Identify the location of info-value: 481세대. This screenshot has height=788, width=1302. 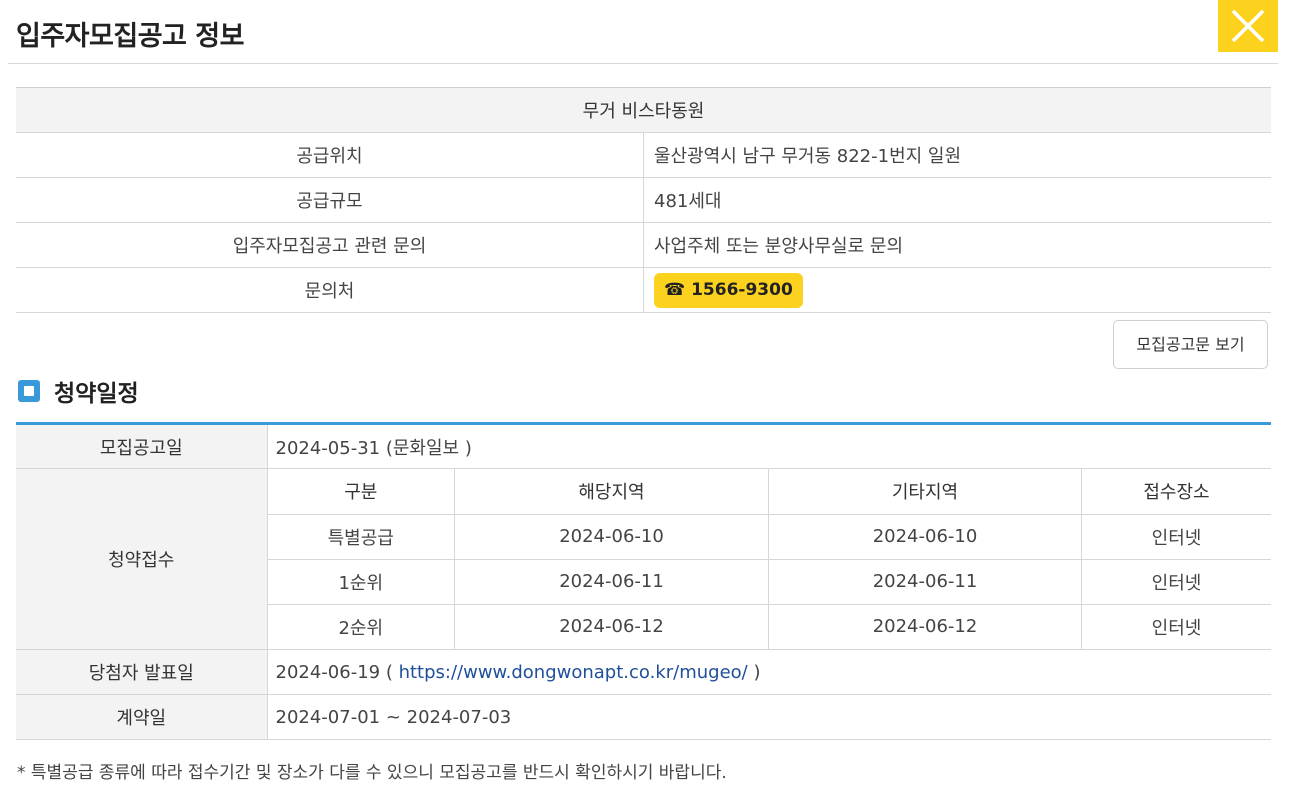
(957, 200).